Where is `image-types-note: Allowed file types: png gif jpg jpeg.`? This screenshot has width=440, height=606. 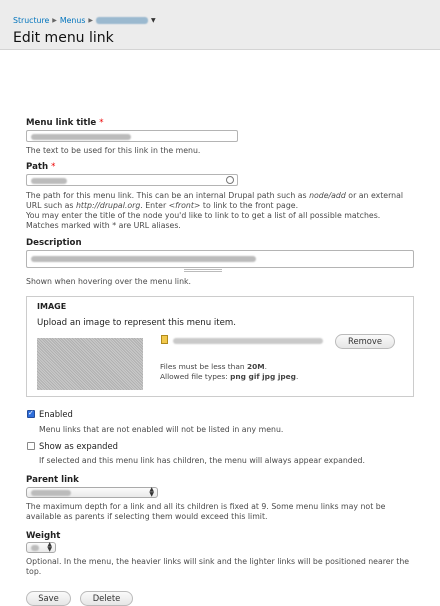
image-types-note: Allowed file types: png gif jpg jpeg. is located at coordinates (229, 376).